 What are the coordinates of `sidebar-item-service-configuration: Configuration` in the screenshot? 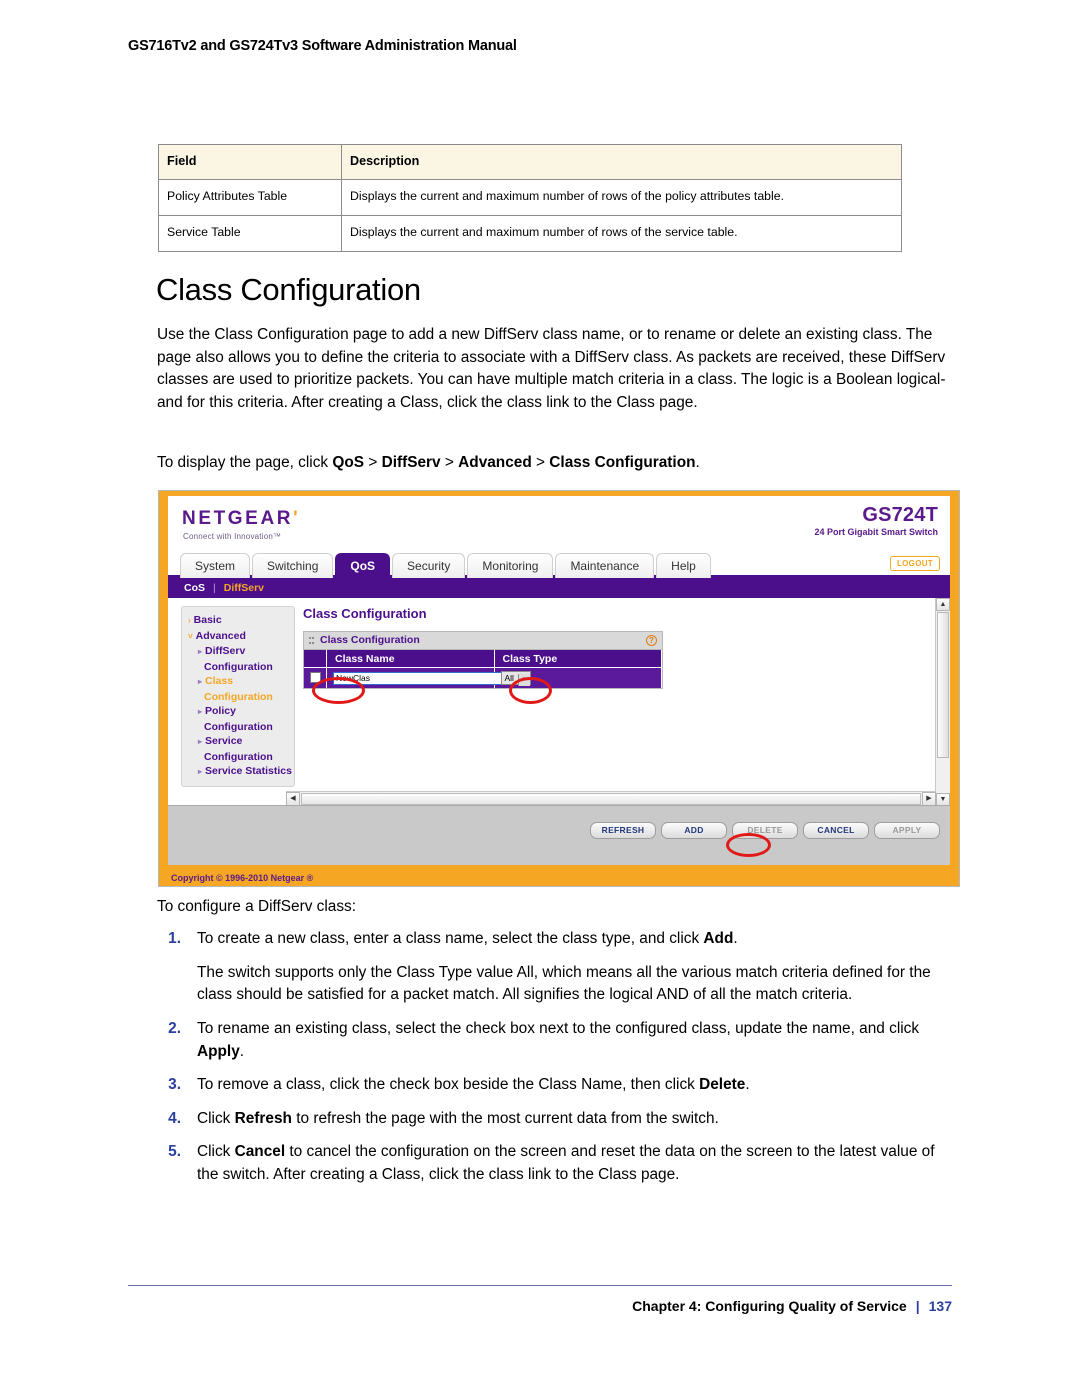 It's located at (238, 757).